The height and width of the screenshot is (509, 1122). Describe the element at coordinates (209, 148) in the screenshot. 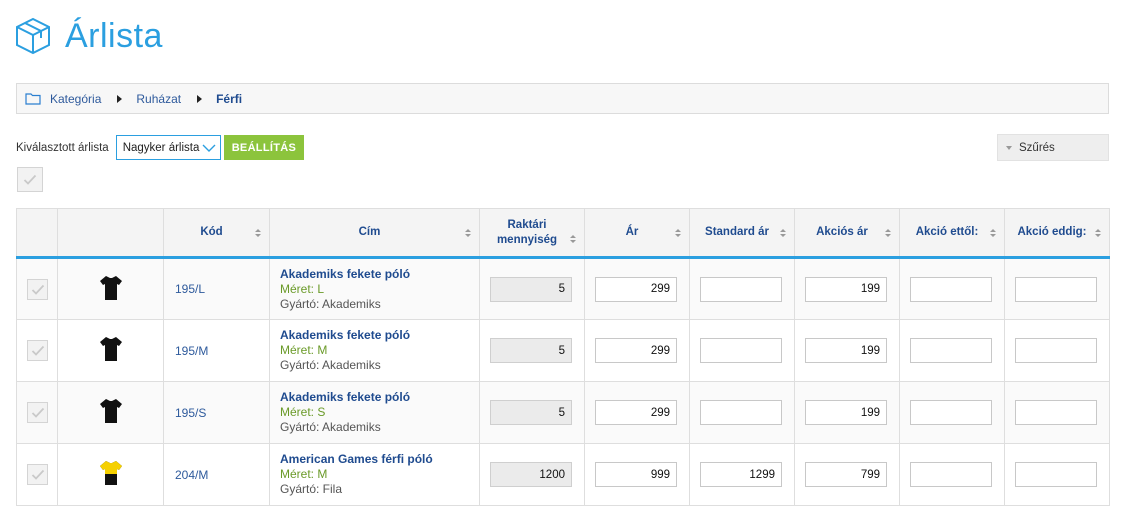

I see `chevron-down-icon` at that location.